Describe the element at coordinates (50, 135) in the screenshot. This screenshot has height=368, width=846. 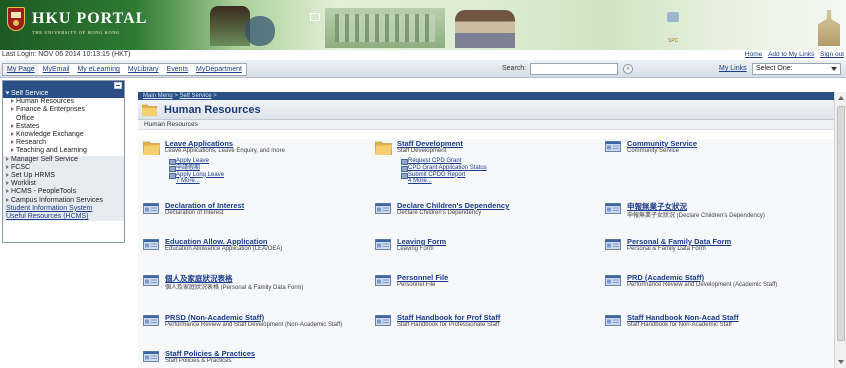
I see `sidebar-item-label: Knowledge Exchange` at that location.